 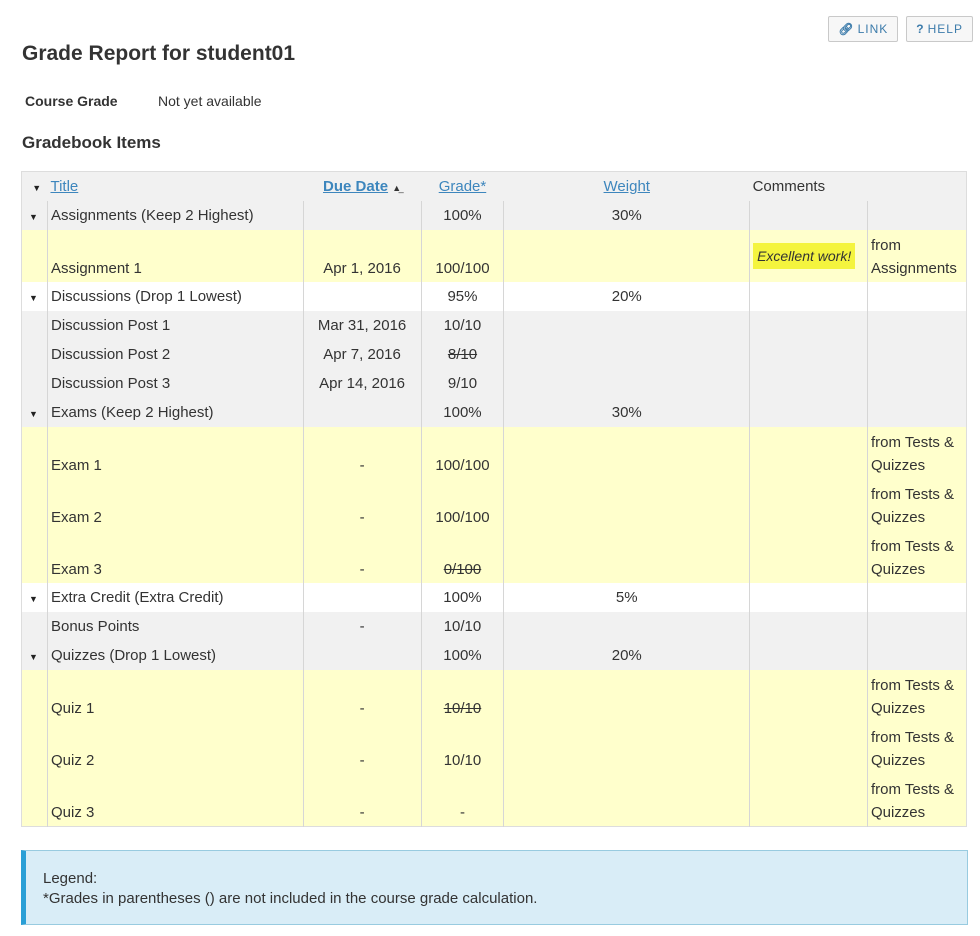 I want to click on item-grade: 9/10, so click(x=462, y=383).